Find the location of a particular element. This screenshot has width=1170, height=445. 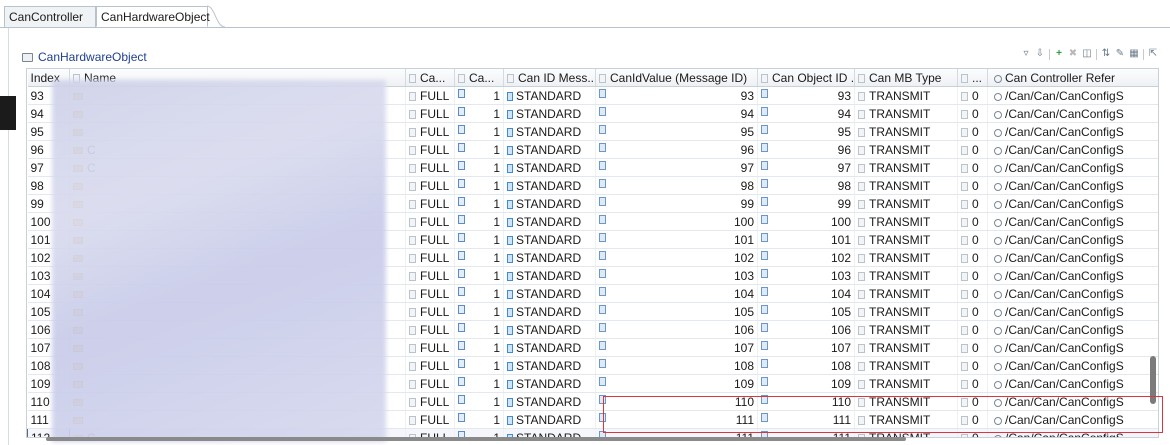

cell-can-id-value: 109 is located at coordinates (676, 383).